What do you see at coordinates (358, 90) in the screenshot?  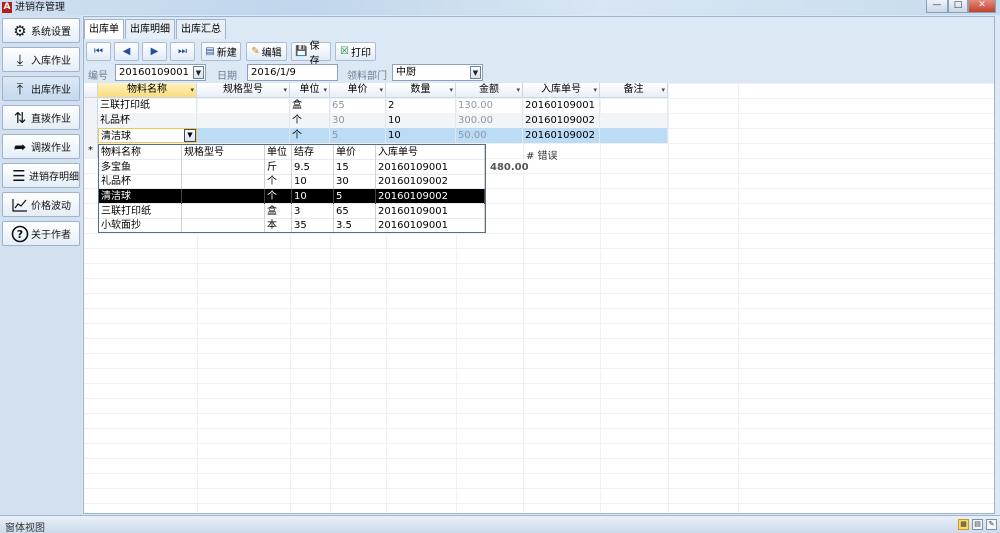 I see `col-header-unit-price: 单价 ▾` at bounding box center [358, 90].